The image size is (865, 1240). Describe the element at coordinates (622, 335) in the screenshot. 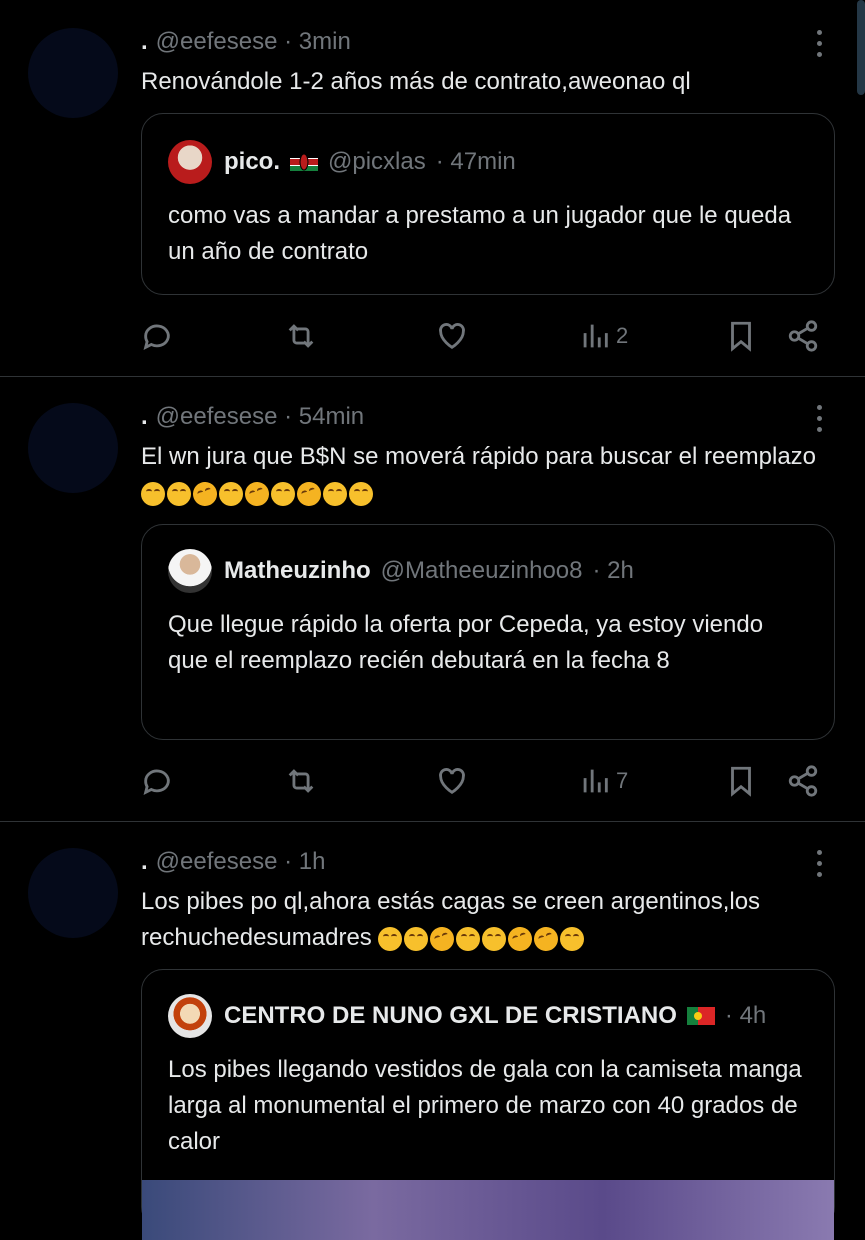

I see `views-count: 2` at that location.